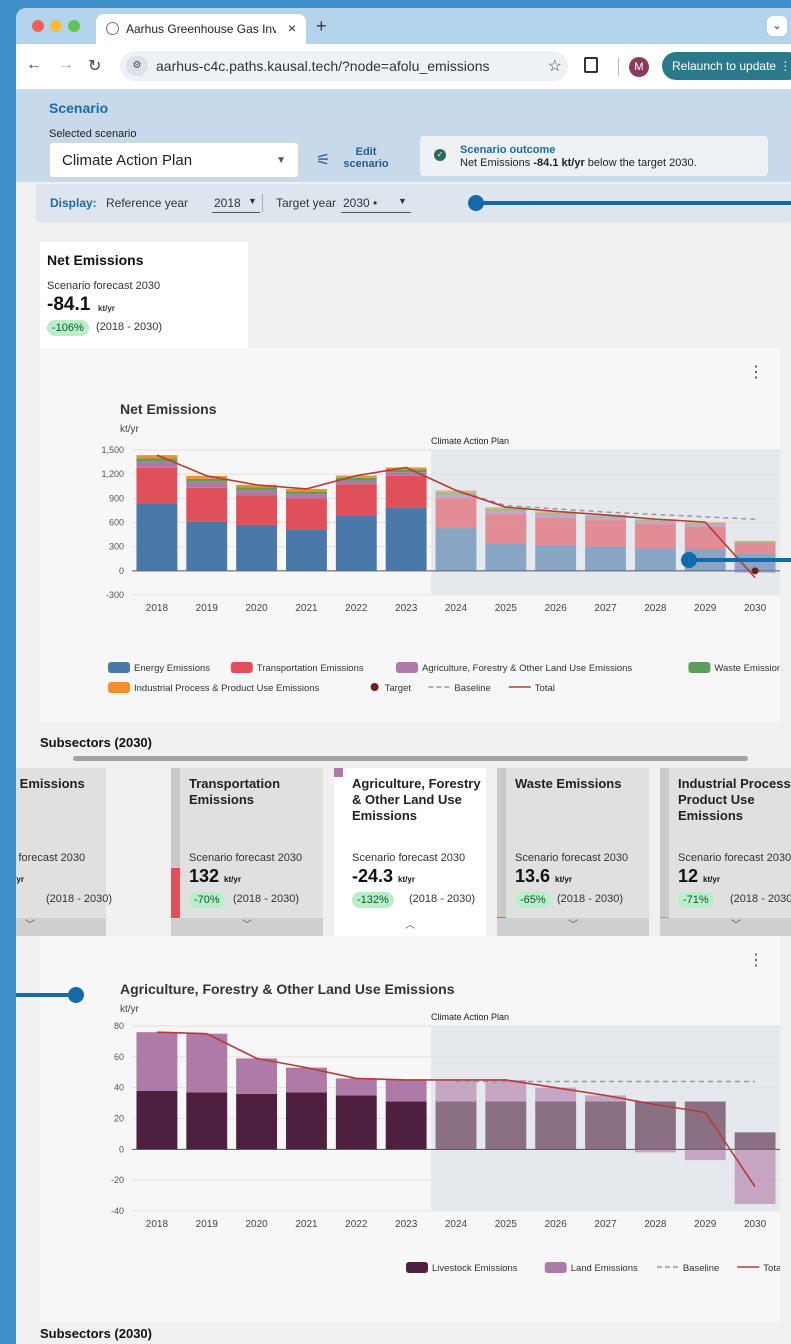  I want to click on browser-tab: Aarhus Greenhouse Gas Inver ×, so click(201, 29).